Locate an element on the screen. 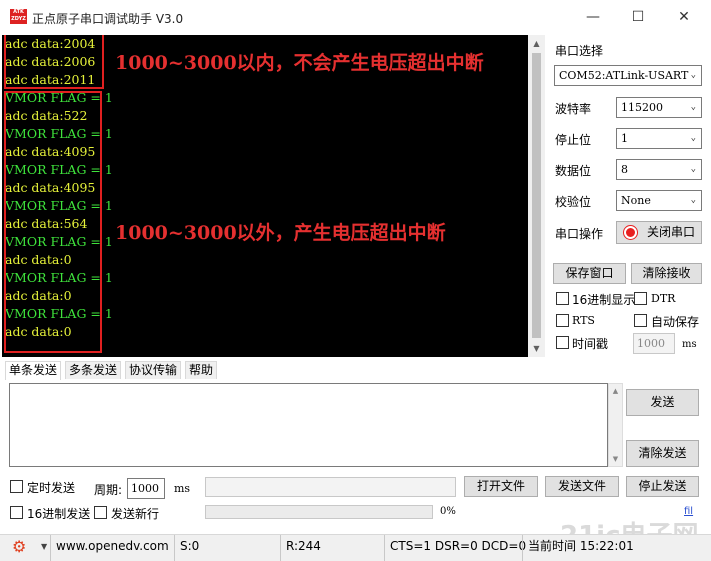 This screenshot has width=711, height=561. terminal-scrollbar: ▲ ▼ is located at coordinates (536, 196).